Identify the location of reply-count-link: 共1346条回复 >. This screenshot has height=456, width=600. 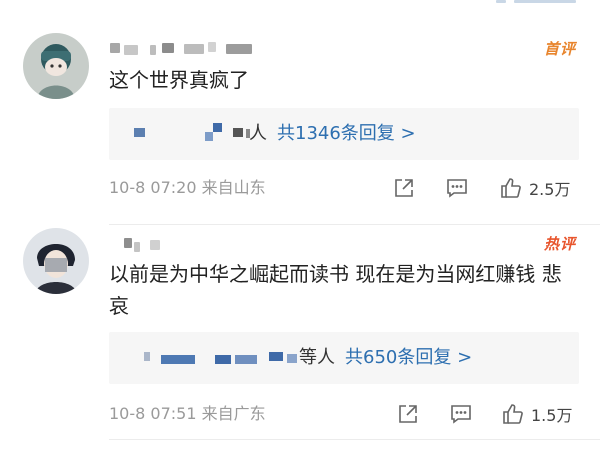
(346, 133).